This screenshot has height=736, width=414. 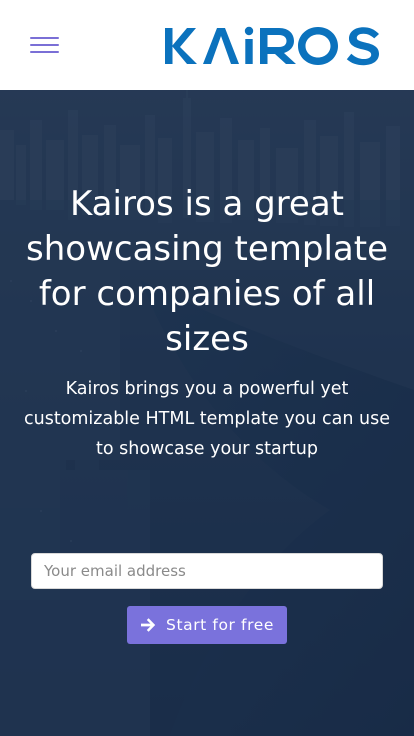 What do you see at coordinates (220, 625) in the screenshot?
I see `start-button-label: Start for free` at bounding box center [220, 625].